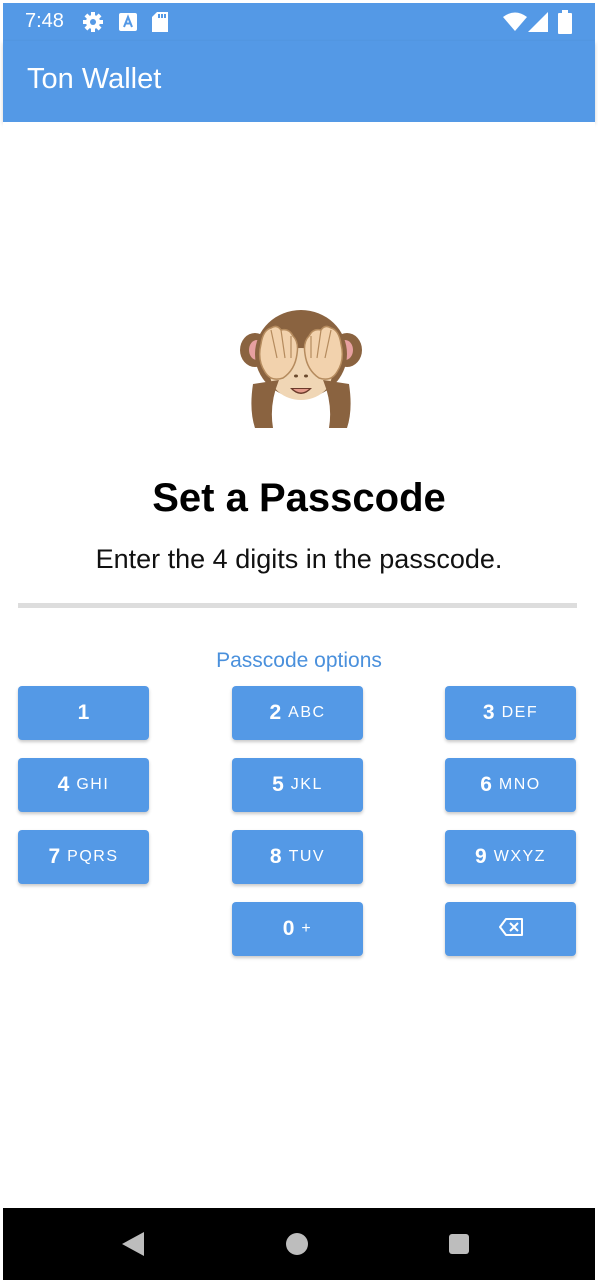 The image size is (598, 1280). What do you see at coordinates (275, 712) in the screenshot?
I see `key-digit: 2` at bounding box center [275, 712].